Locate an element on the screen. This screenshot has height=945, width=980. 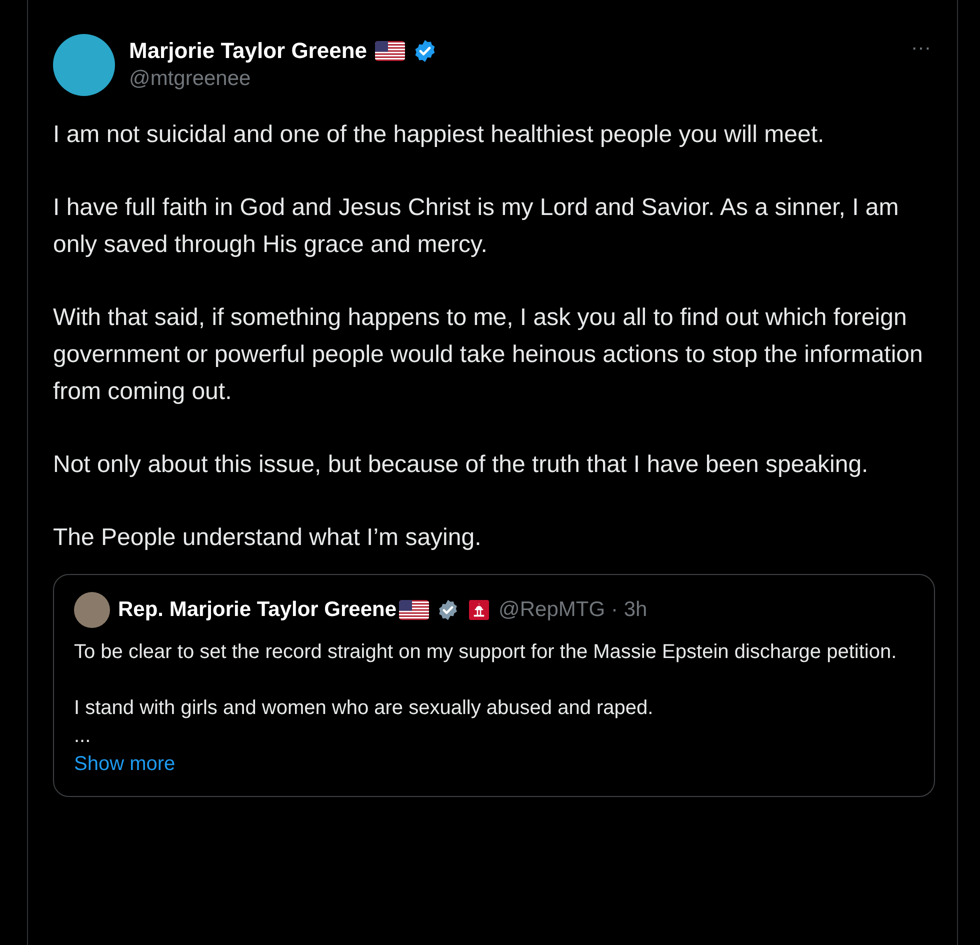
quoted-text: I stand with girls and women who are sexually abused and raped. is located at coordinates (364, 708).